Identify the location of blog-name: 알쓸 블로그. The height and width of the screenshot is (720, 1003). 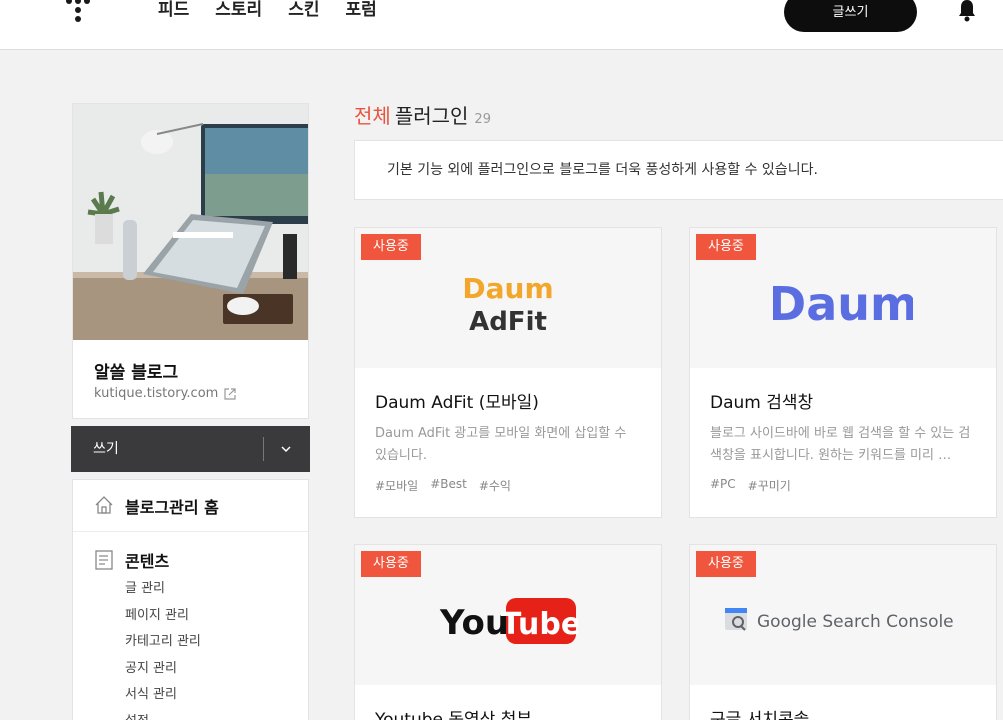
(136, 370).